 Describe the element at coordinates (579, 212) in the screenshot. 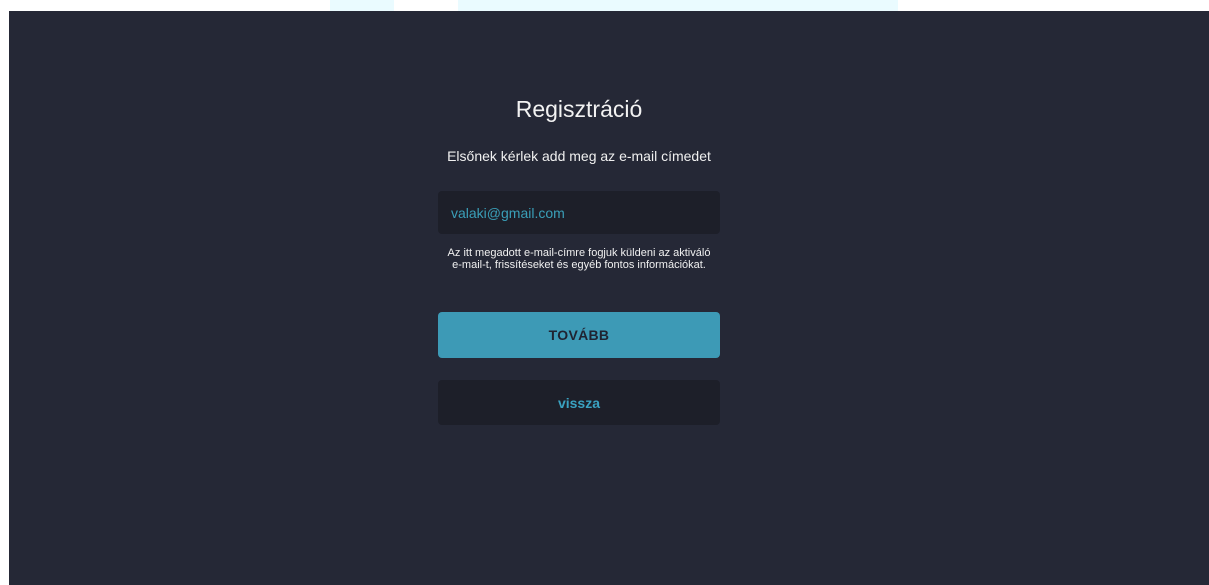

I see `email-field` at that location.